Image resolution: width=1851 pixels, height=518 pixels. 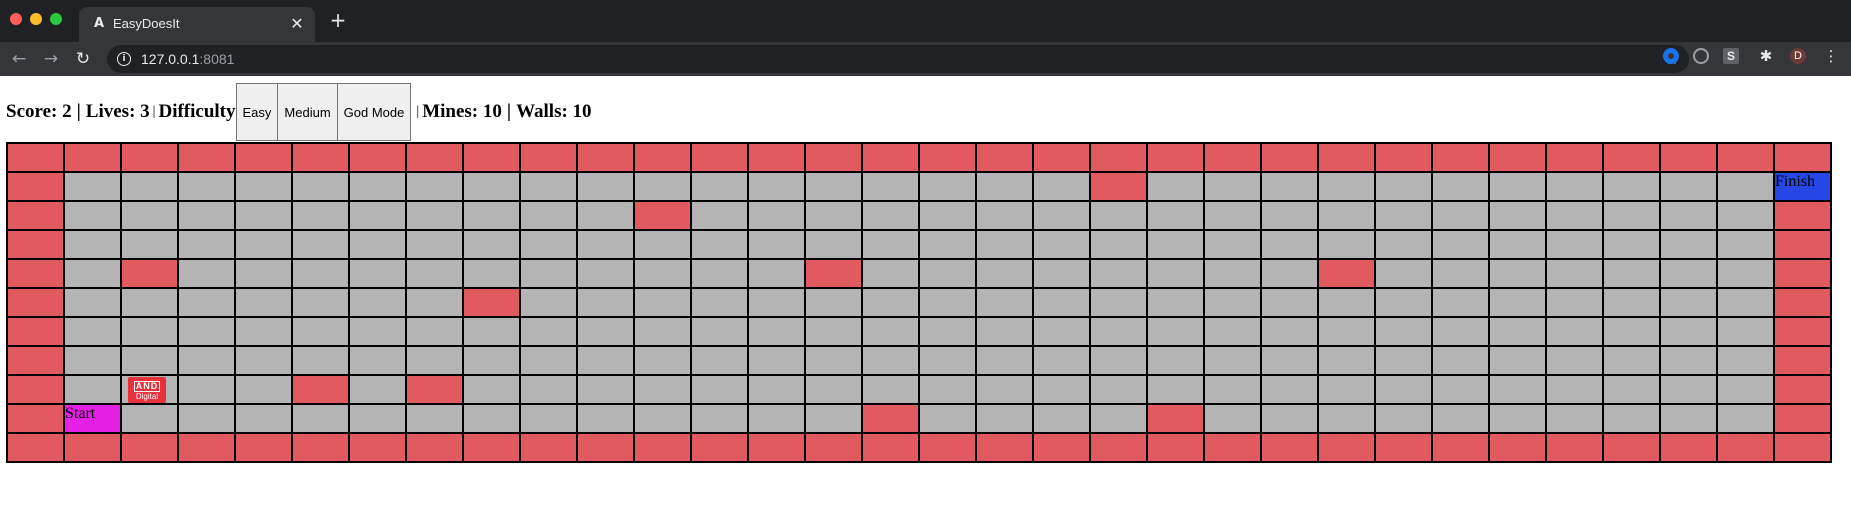 What do you see at coordinates (898, 59) in the screenshot?
I see `address-bar: i 127.0.0.1:8081 ☆` at bounding box center [898, 59].